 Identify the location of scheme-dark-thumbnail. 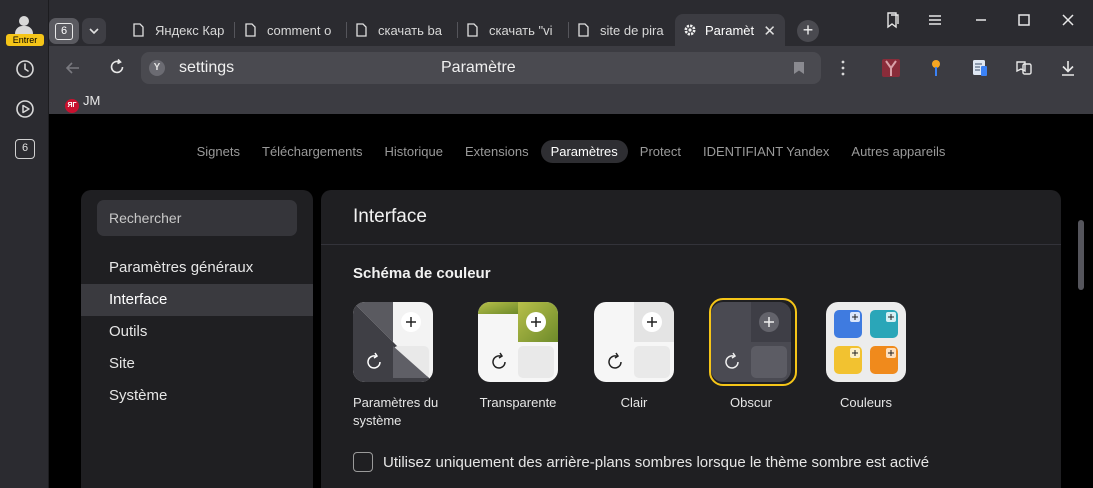
(751, 342).